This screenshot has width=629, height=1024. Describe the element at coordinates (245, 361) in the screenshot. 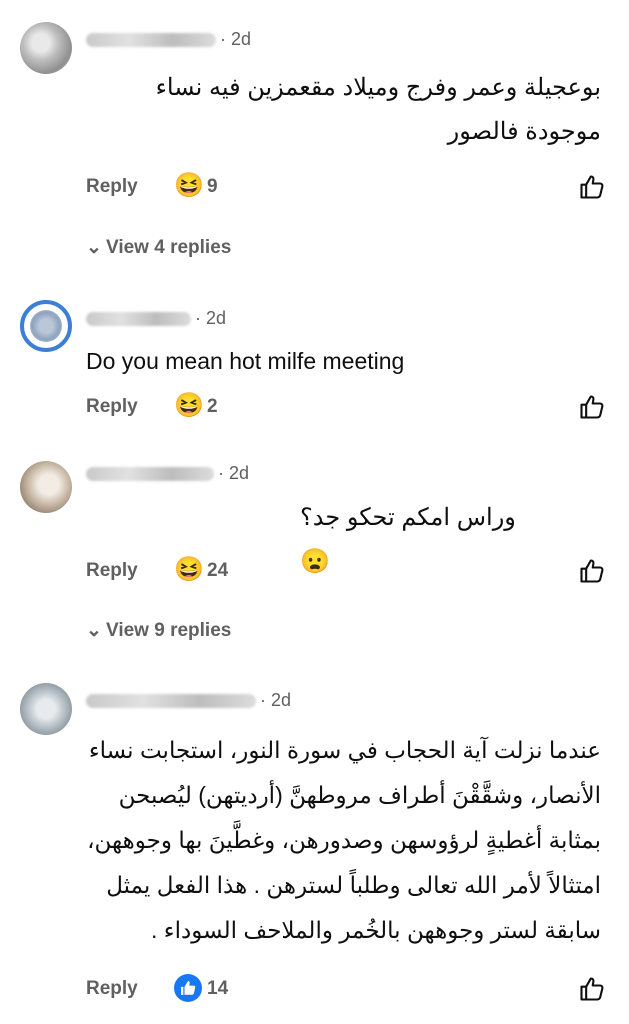

I see `comment-text: Do you mean hot milfe meeting` at that location.